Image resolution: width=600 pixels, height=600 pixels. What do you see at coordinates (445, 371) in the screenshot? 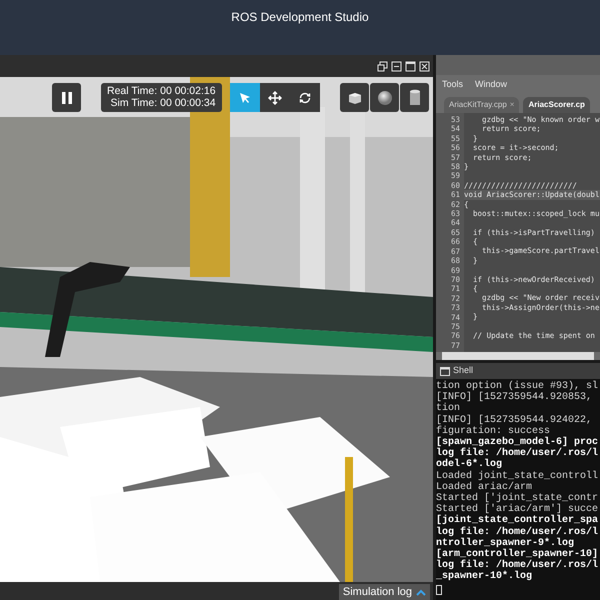
I see `terminal-icon` at bounding box center [445, 371].